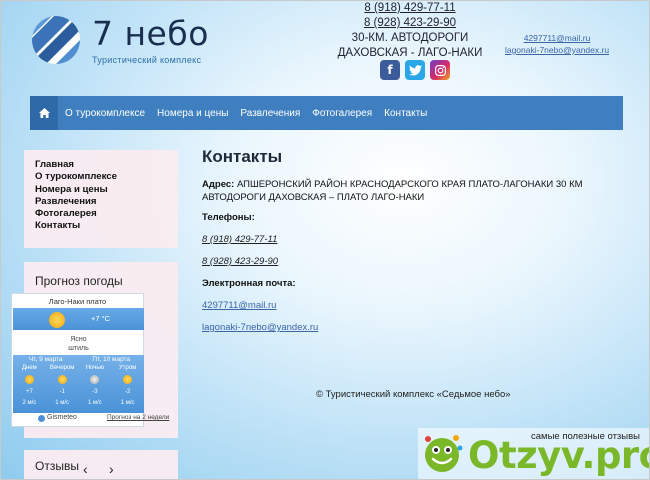 The image size is (650, 480). I want to click on forecast-day-2: Пт, 10 марта, so click(111, 359).